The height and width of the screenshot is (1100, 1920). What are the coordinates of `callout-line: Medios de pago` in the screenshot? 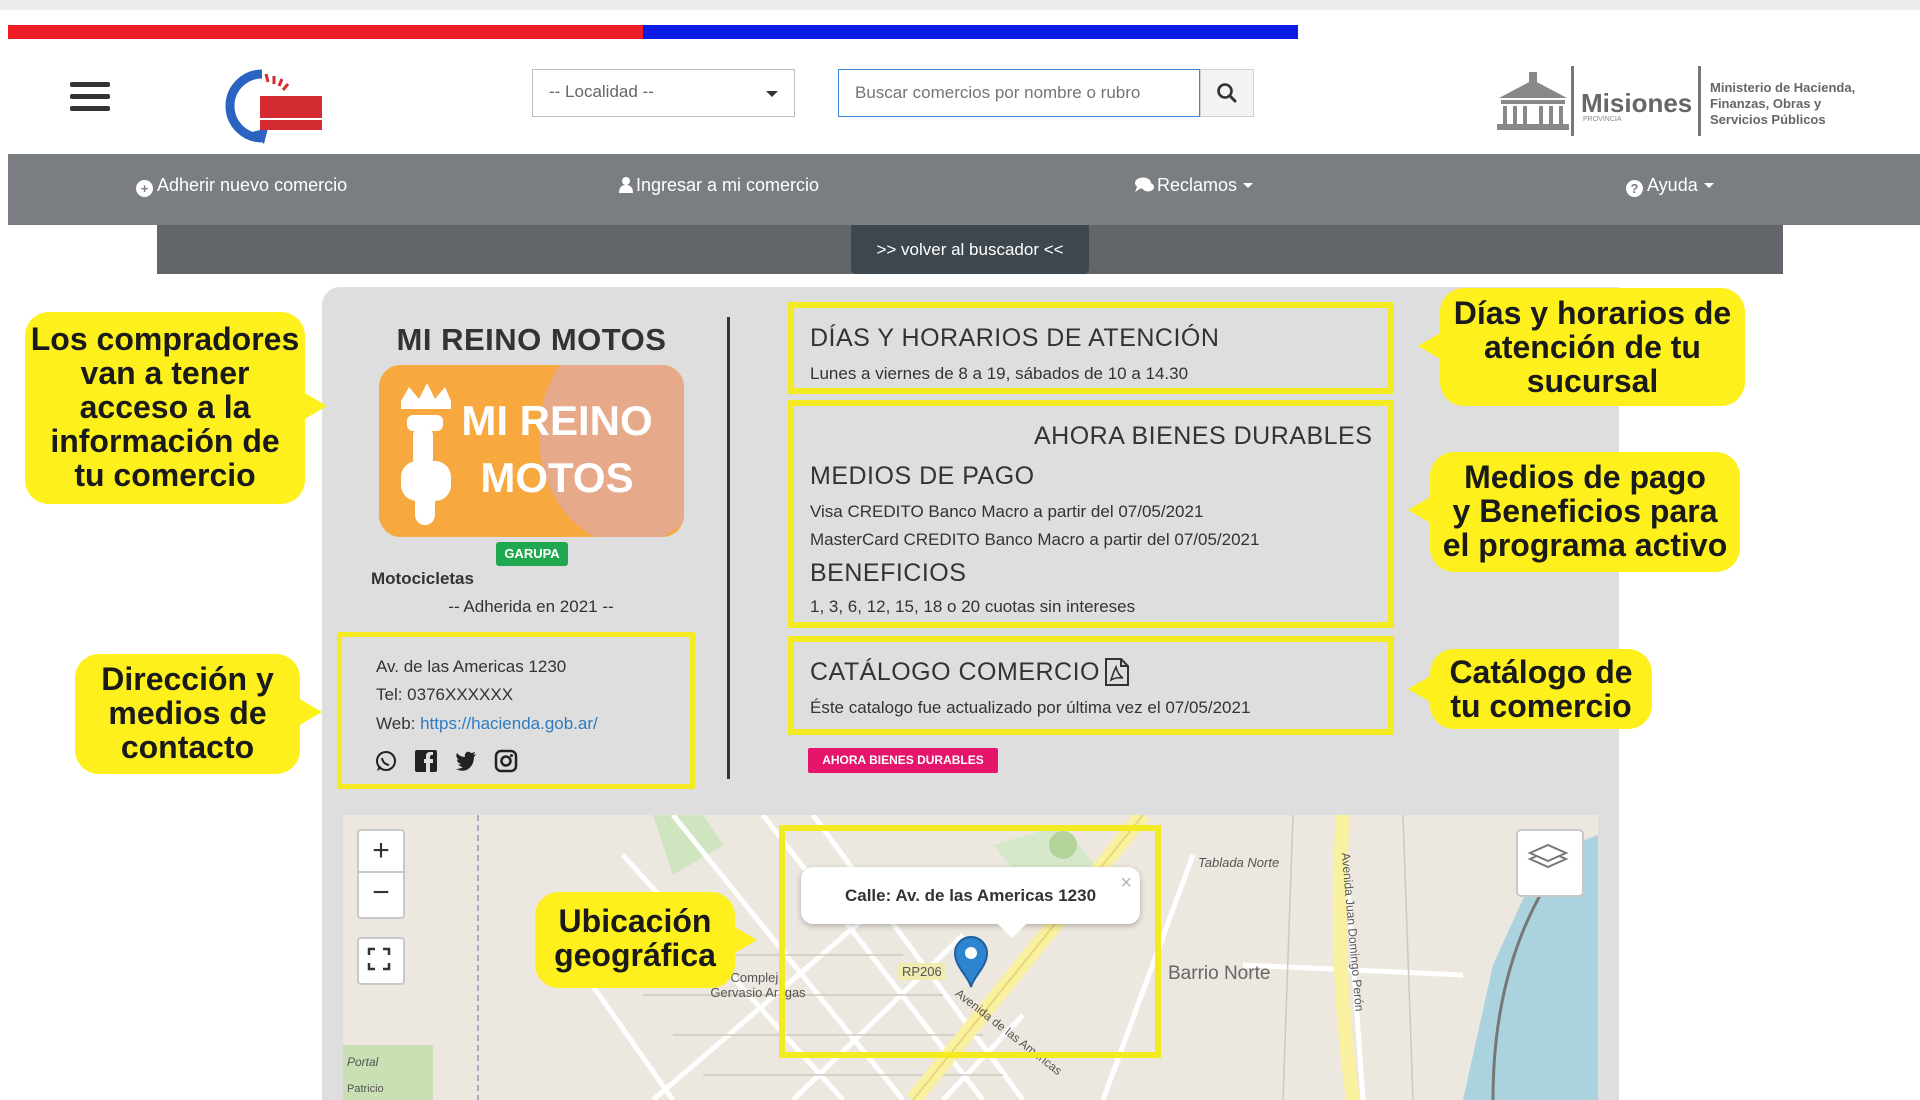 It's located at (1585, 477).